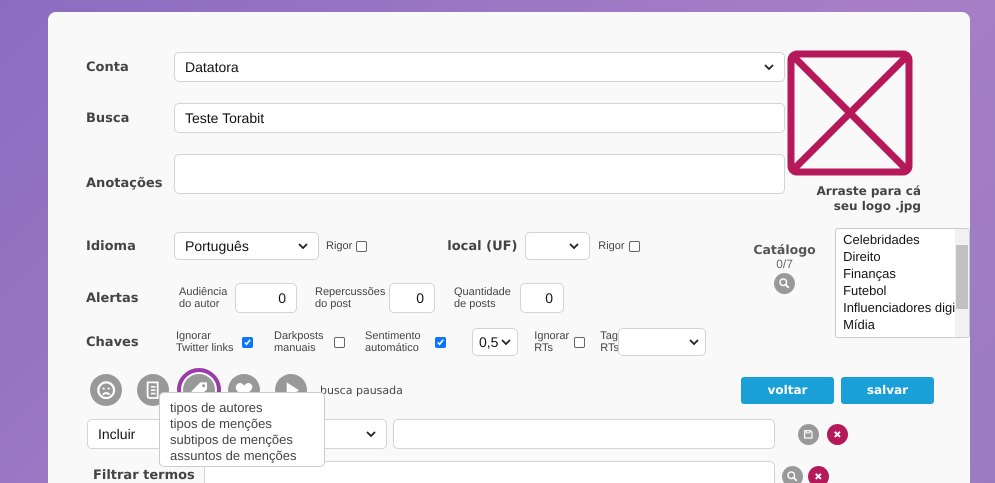  Describe the element at coordinates (784, 249) in the screenshot. I see `catalog-title: Catálogo` at that location.